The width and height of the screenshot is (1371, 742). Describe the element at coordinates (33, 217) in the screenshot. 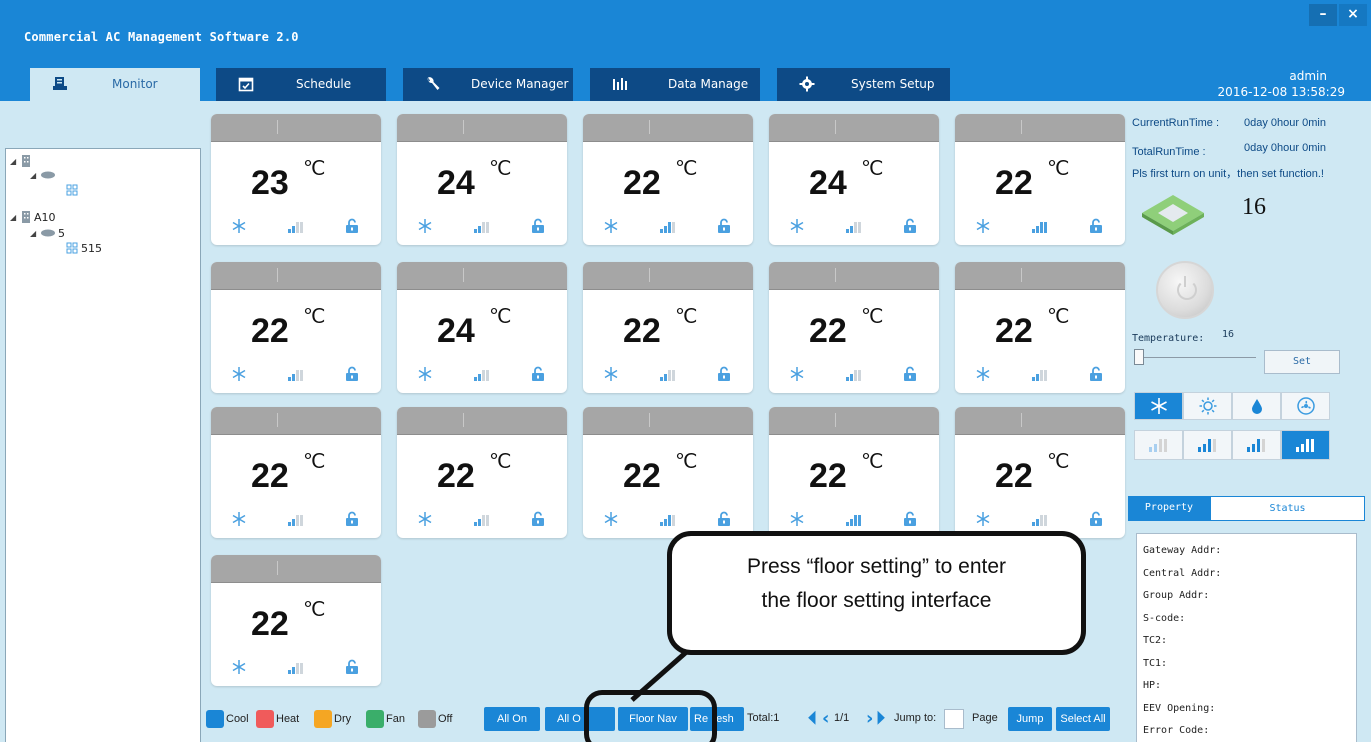

I see `tree-node-building-a10: ◢ A10` at that location.